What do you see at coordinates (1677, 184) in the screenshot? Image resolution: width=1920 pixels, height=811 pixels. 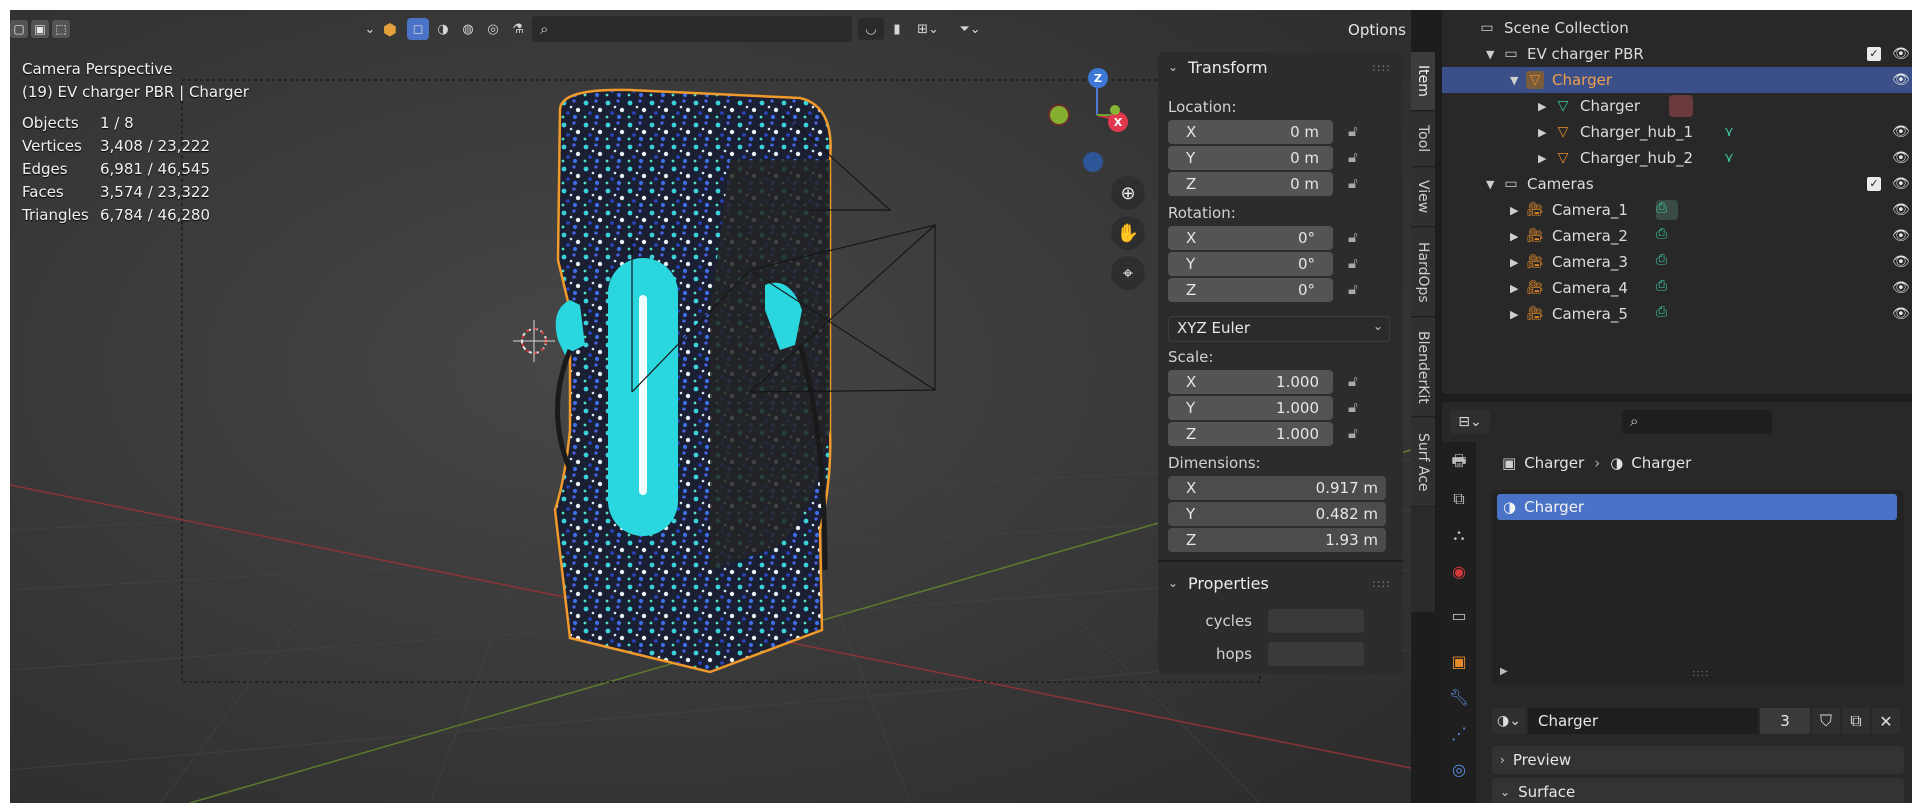 I see `outliner-row-cameras: ▼ ▭ Cameras ✓ 👁︎` at bounding box center [1677, 184].